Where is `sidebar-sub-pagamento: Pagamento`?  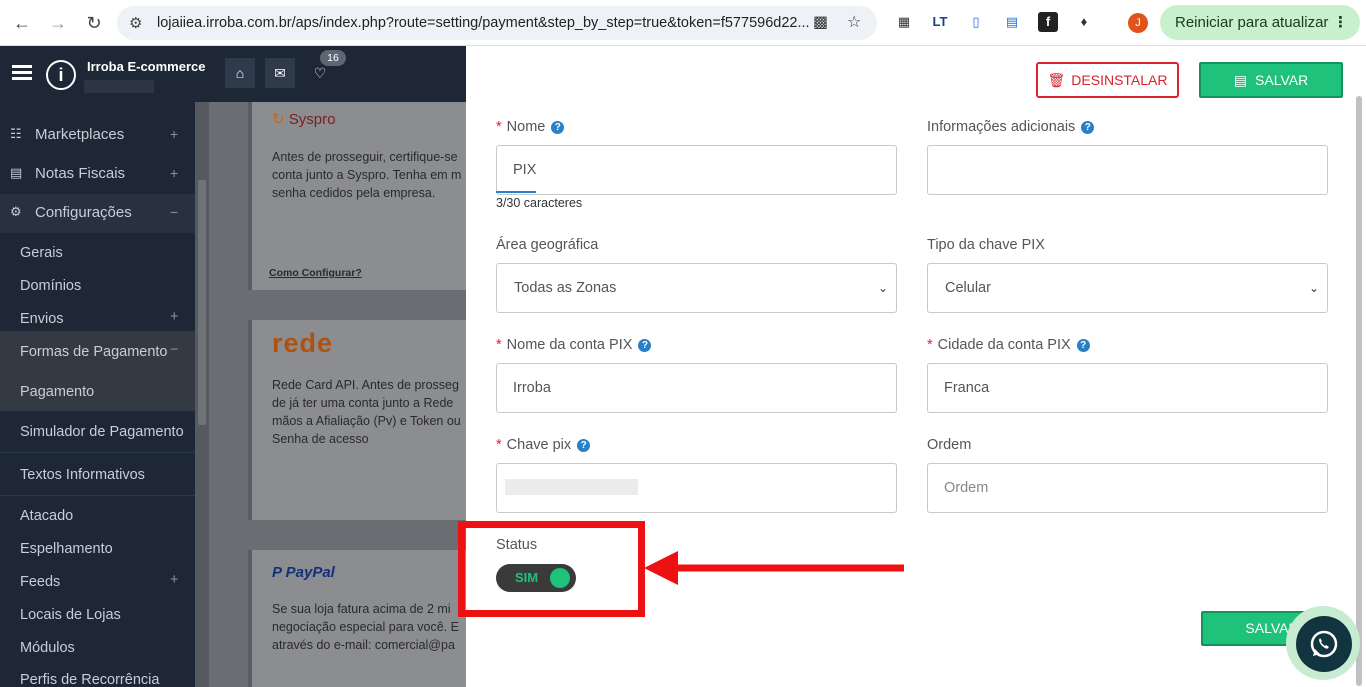 sidebar-sub-pagamento: Pagamento is located at coordinates (57, 392).